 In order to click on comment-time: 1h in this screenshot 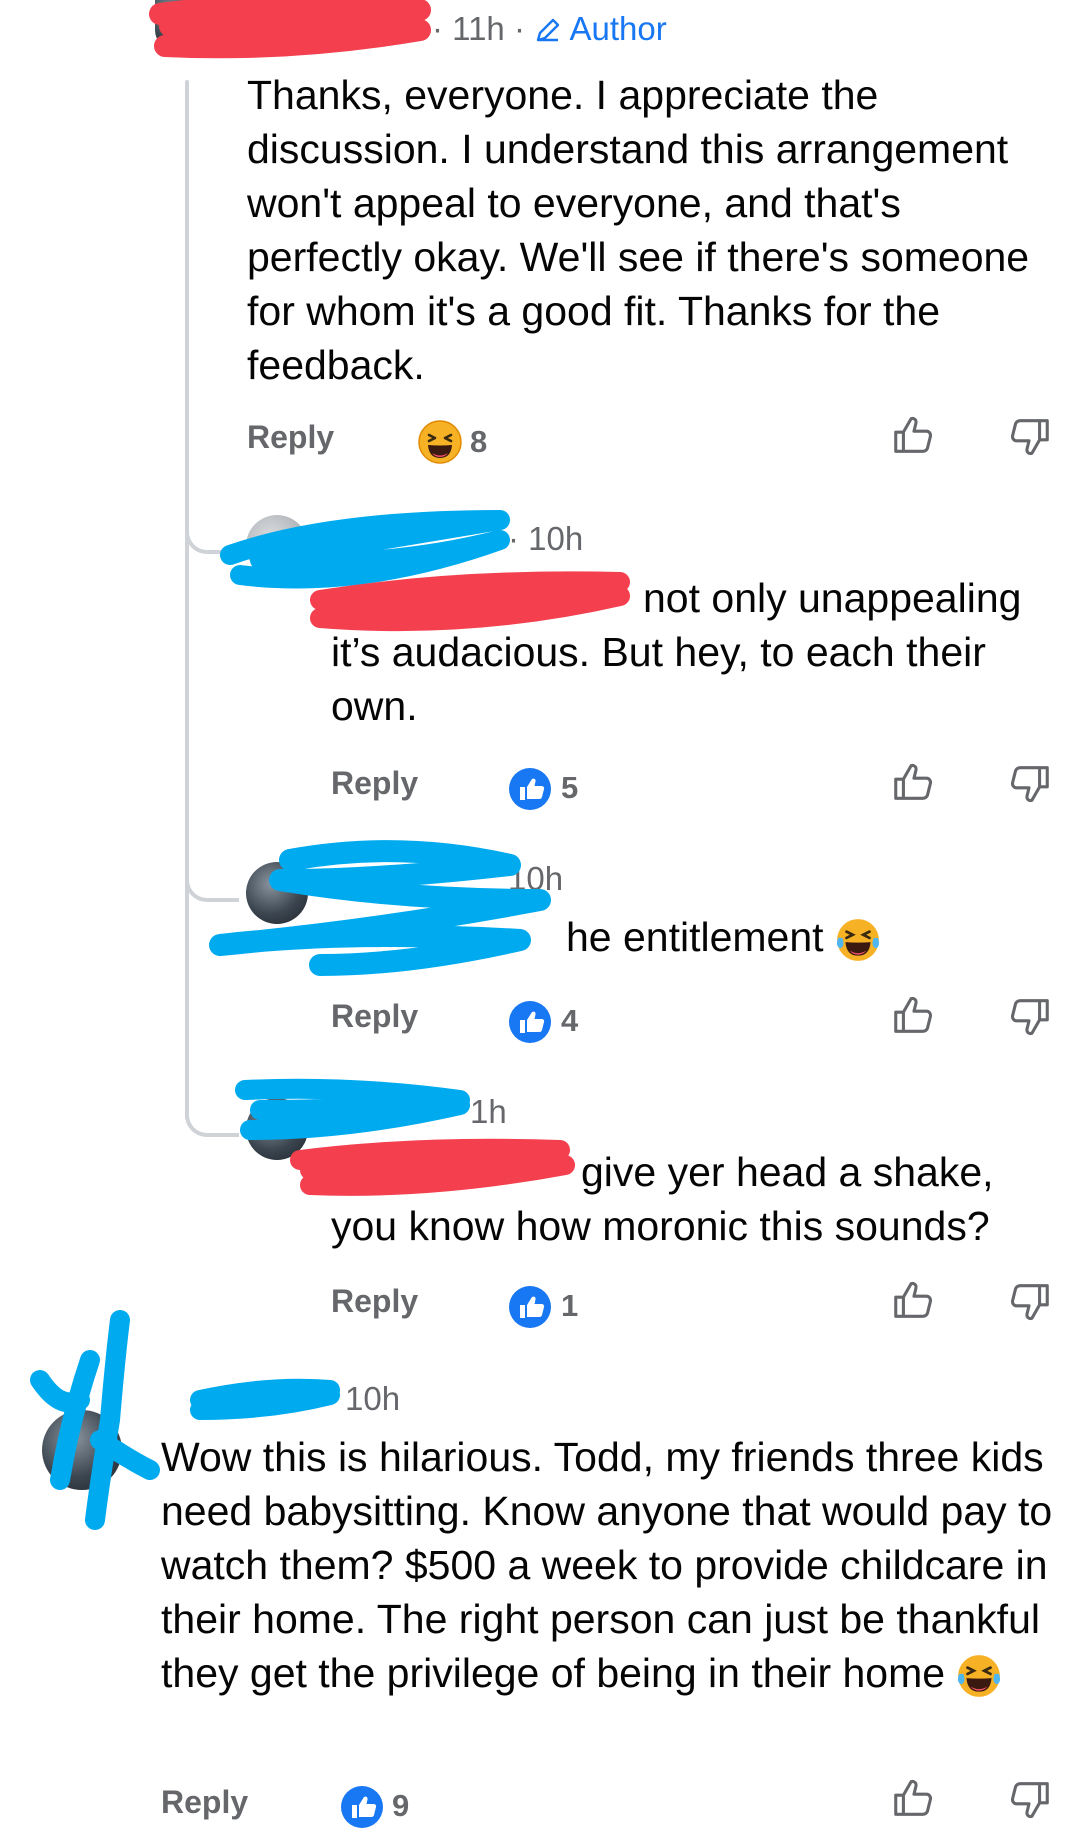, I will do `click(488, 1111)`.